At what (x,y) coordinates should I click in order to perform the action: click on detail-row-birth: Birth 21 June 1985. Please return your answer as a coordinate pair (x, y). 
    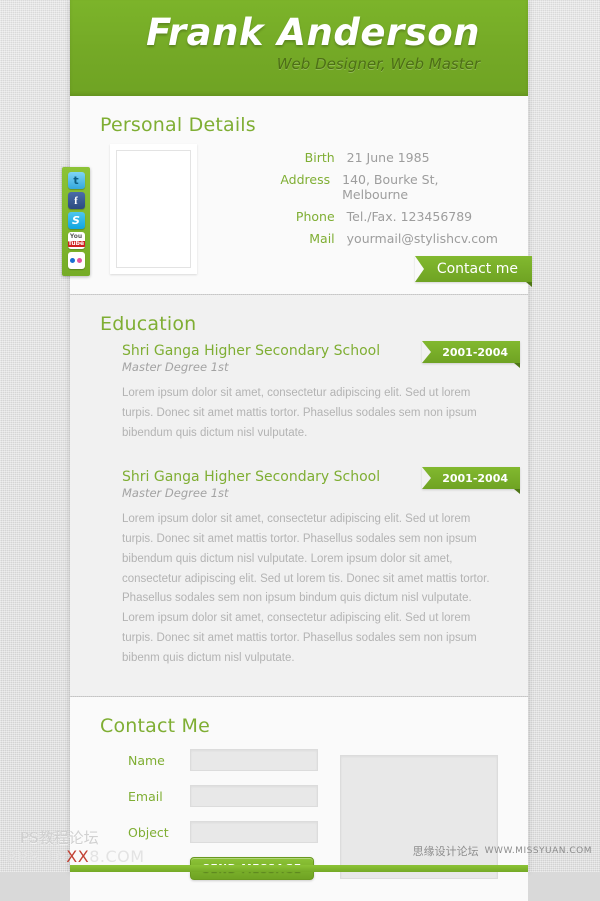
    Looking at the image, I should click on (380, 157).